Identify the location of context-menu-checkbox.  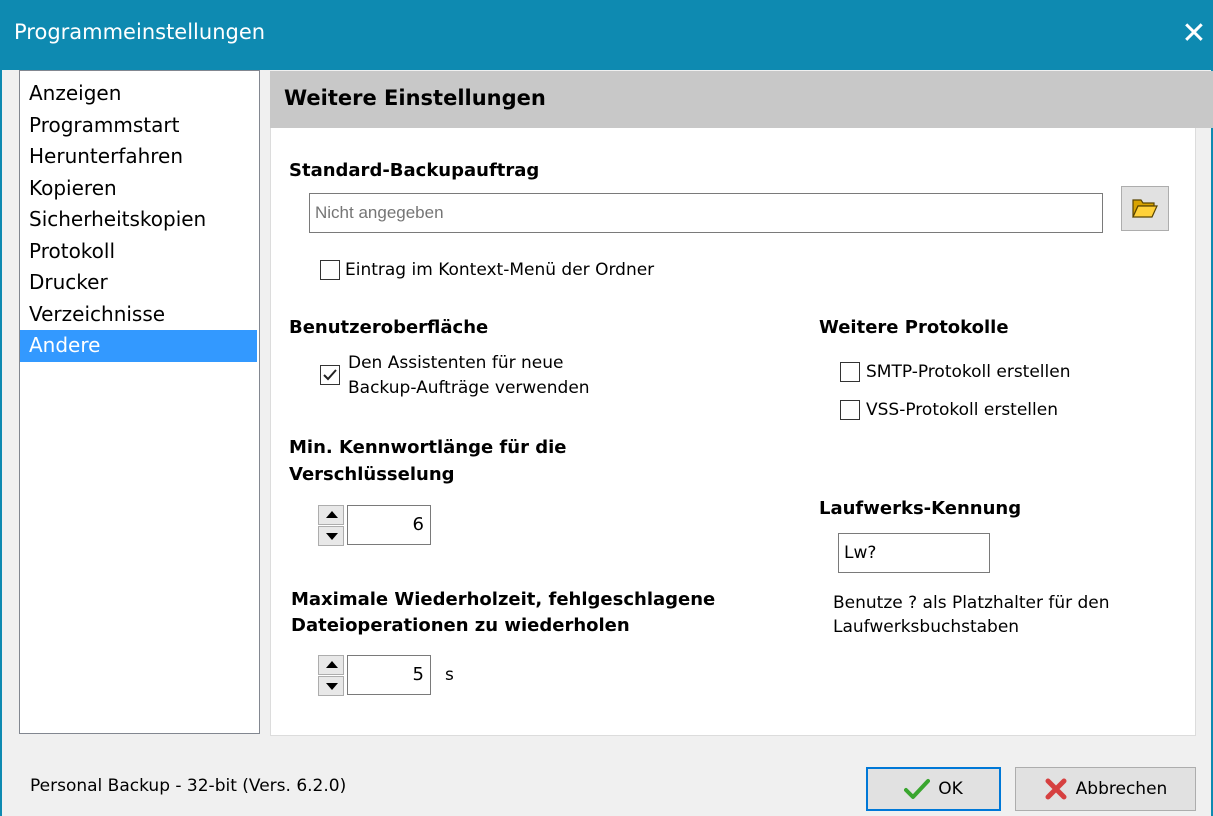
(330, 270).